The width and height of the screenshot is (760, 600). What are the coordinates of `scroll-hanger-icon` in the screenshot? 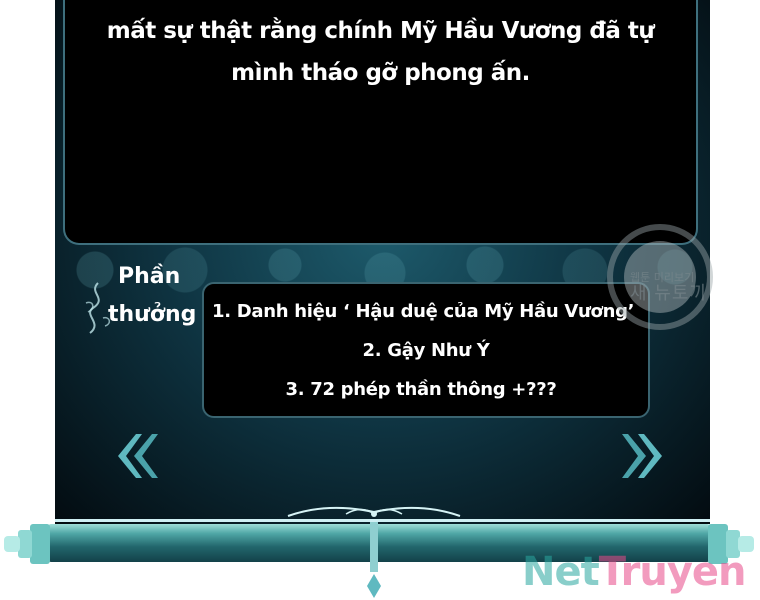 It's located at (374, 560).